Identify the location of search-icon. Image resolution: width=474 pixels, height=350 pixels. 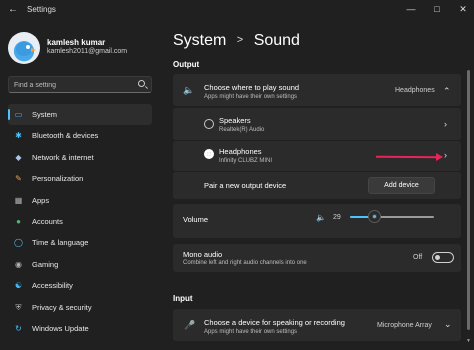
(141, 83).